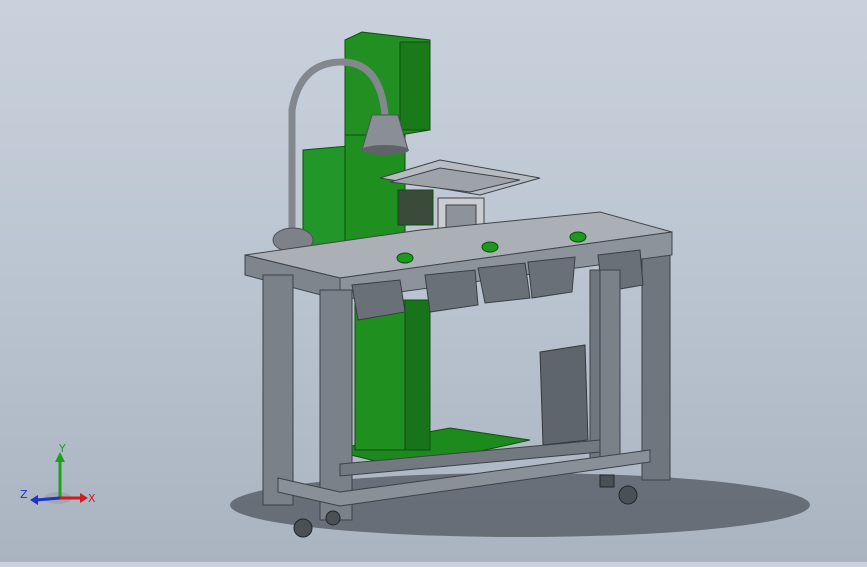 The width and height of the screenshot is (867, 567). Describe the element at coordinates (62, 448) in the screenshot. I see `y-axis-label: Y` at that location.